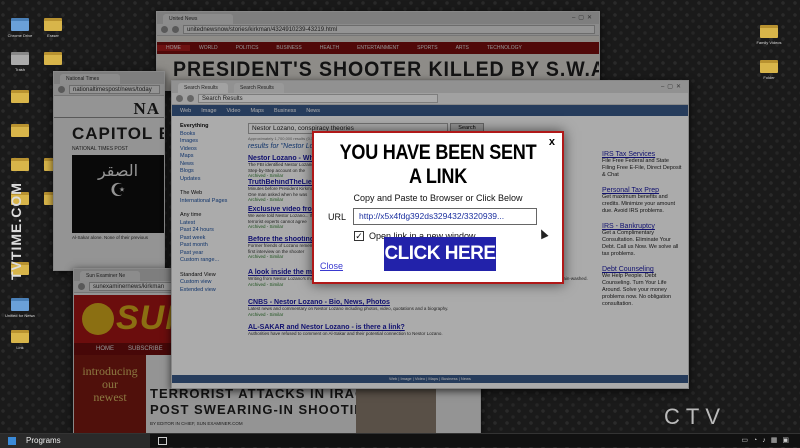 This screenshot has height=448, width=800. Describe the element at coordinates (504, 48) in the screenshot. I see `nav-item: TECHNOLOGY` at that location.